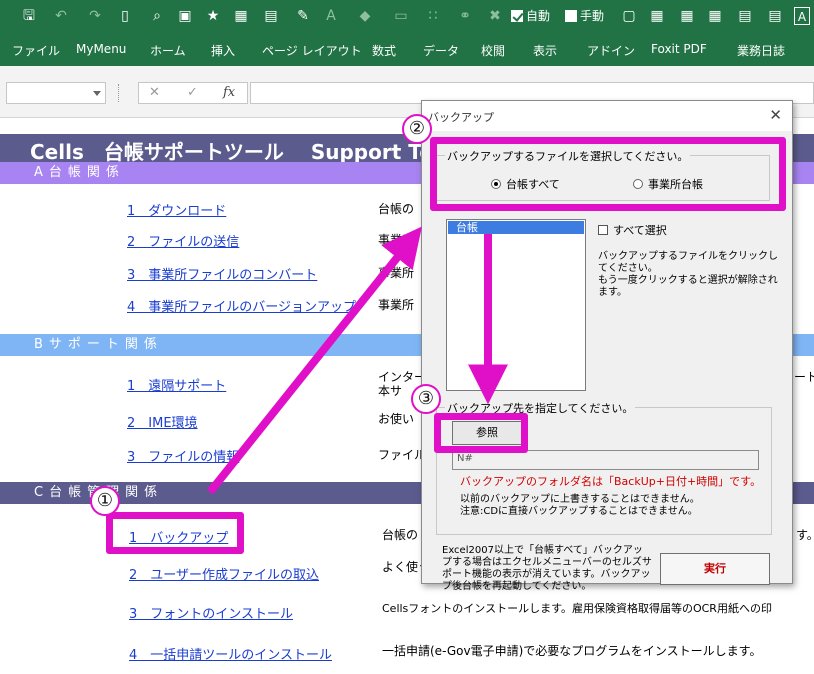 This screenshot has height=674, width=814. I want to click on execute-button: 実行, so click(715, 569).